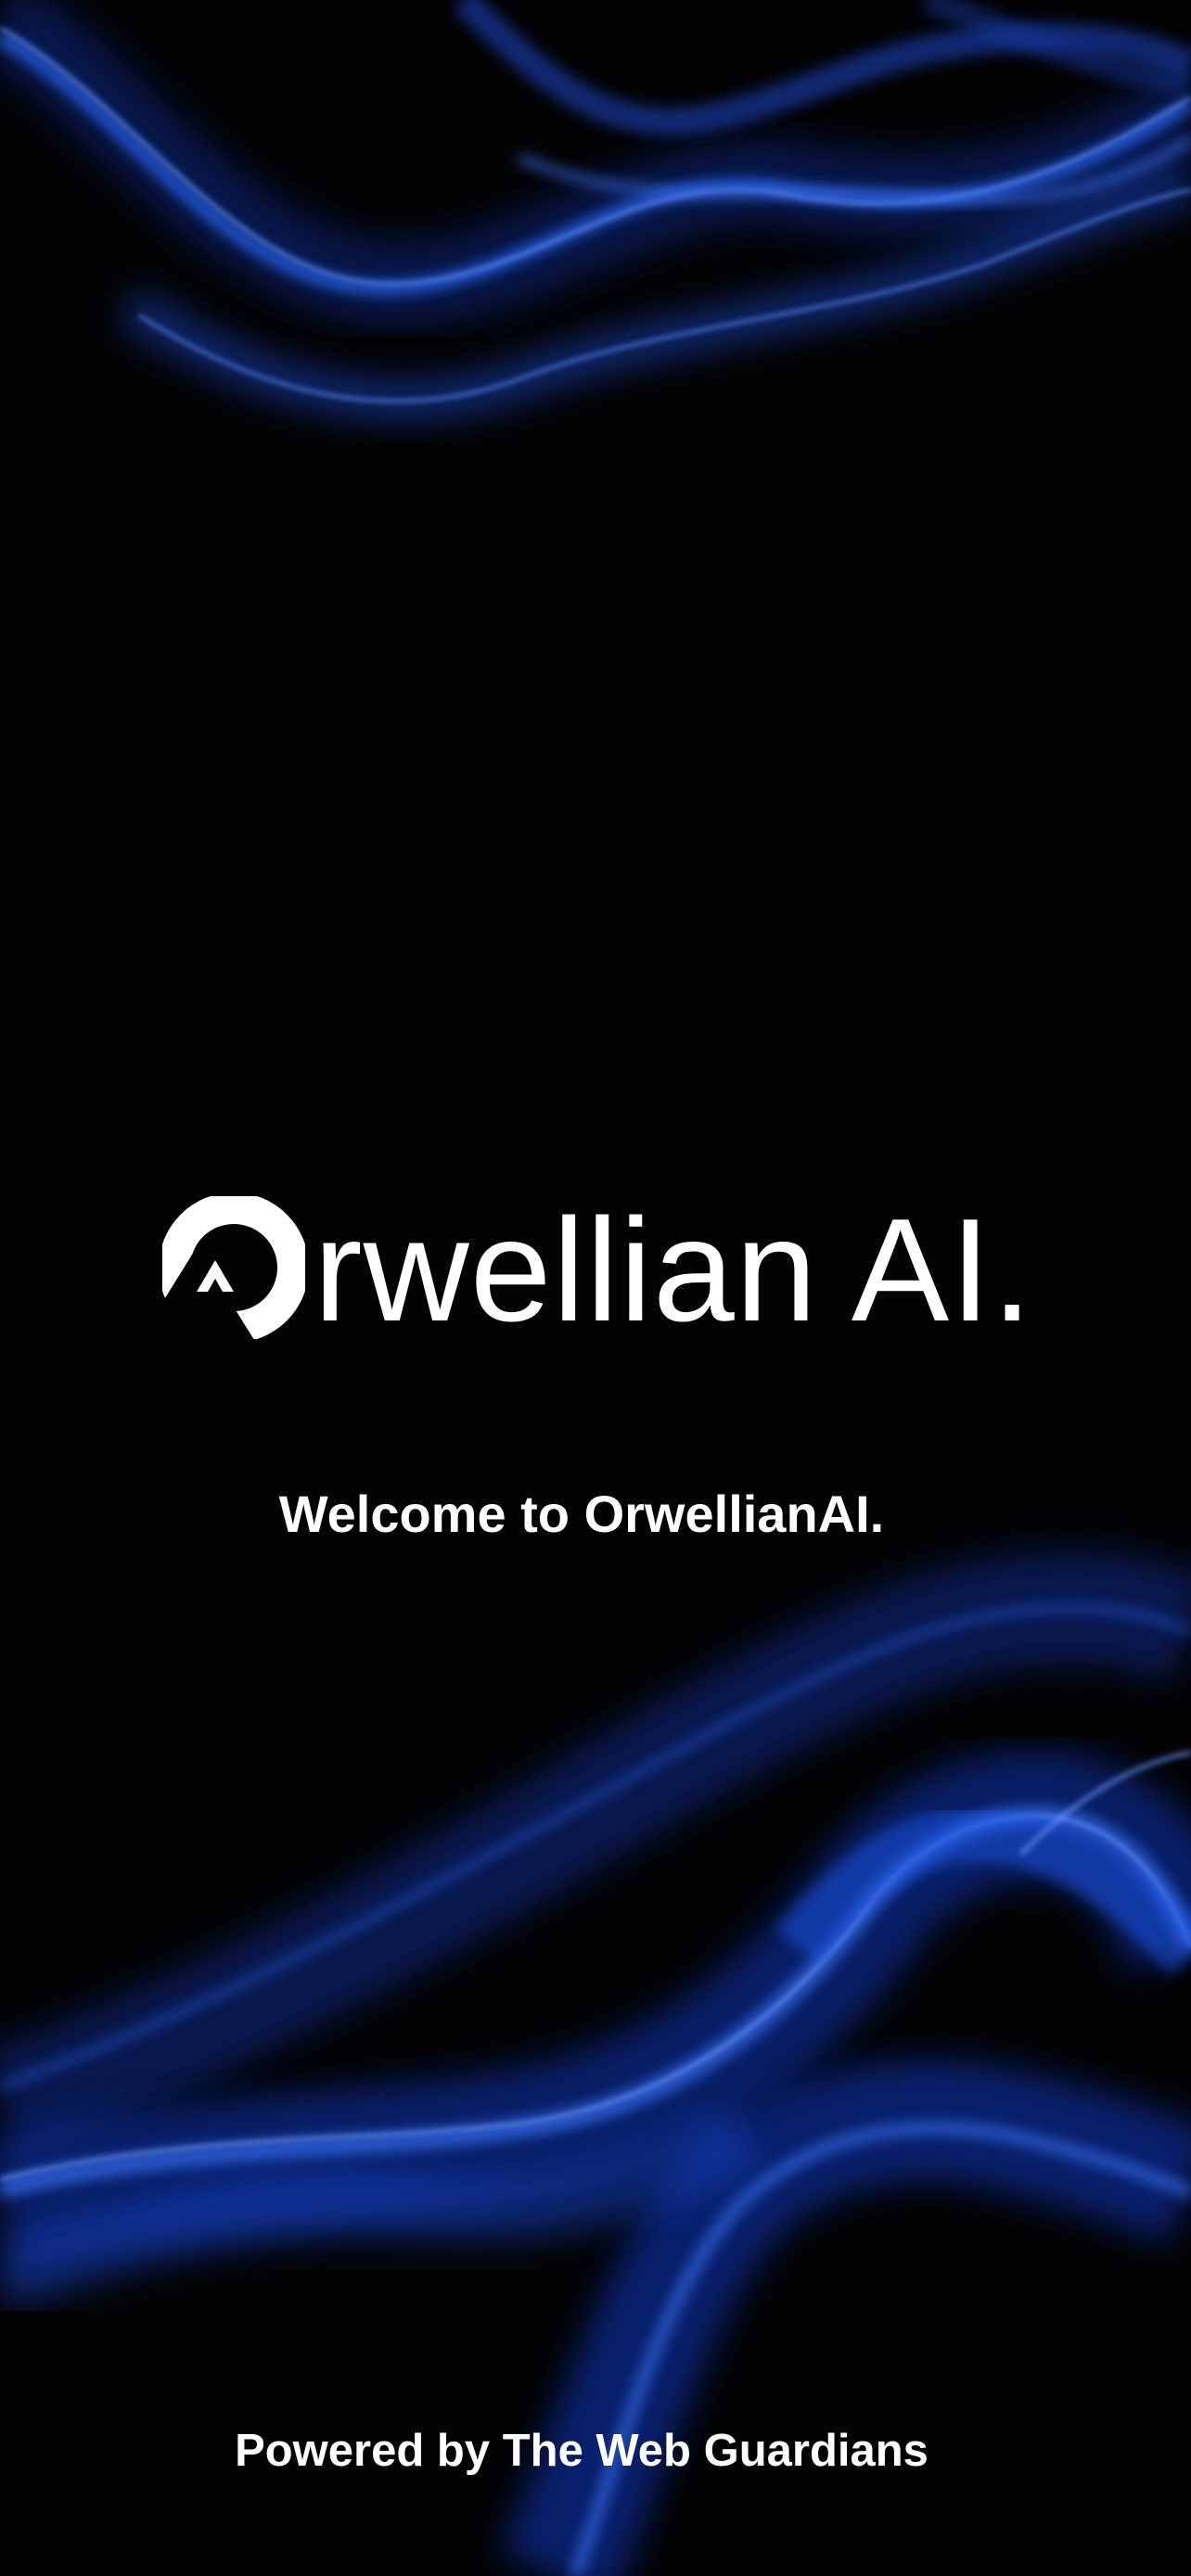 The image size is (1191, 2576). Describe the element at coordinates (674, 1270) in the screenshot. I see `logo-wordmark: rwellian AI.` at that location.